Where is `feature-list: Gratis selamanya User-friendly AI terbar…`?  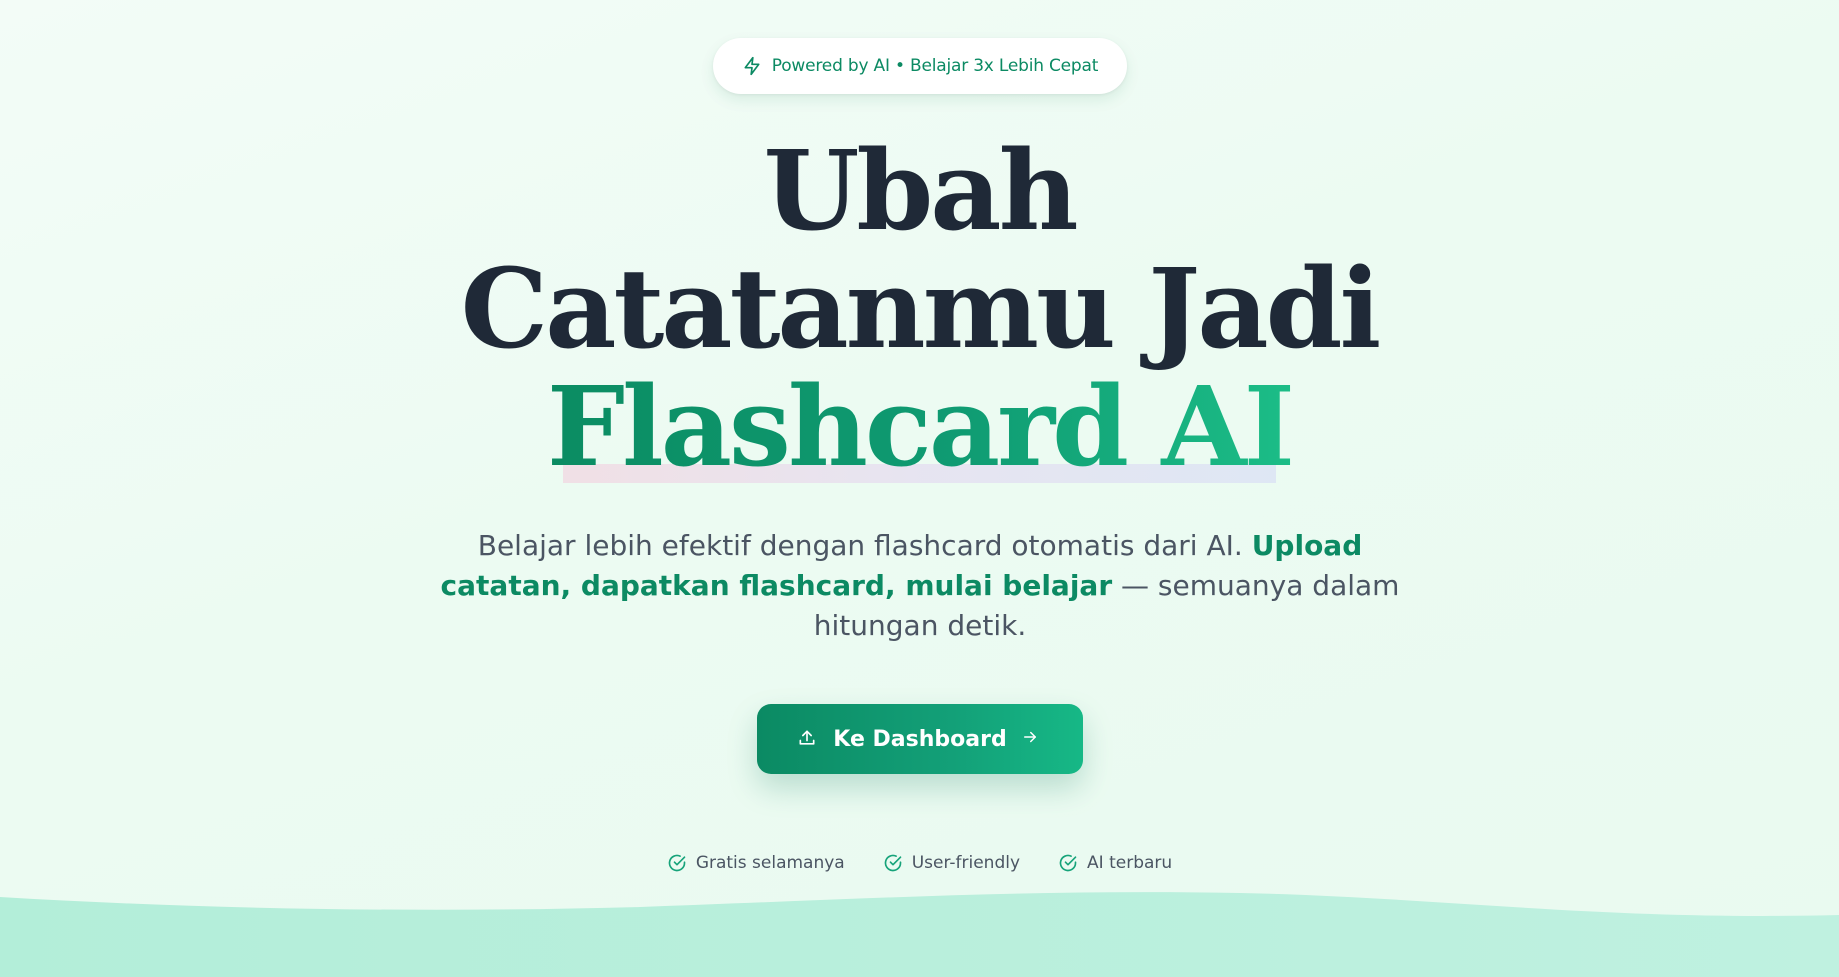
feature-list: Gratis selamanya User-friendly AI terbar… is located at coordinates (919, 863).